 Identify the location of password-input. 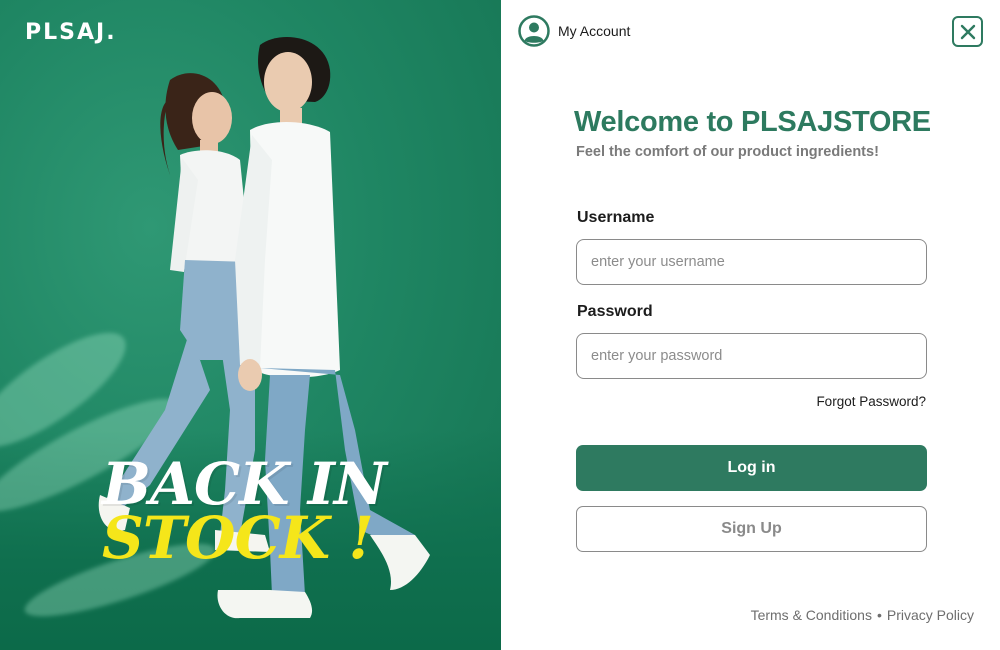
(751, 356).